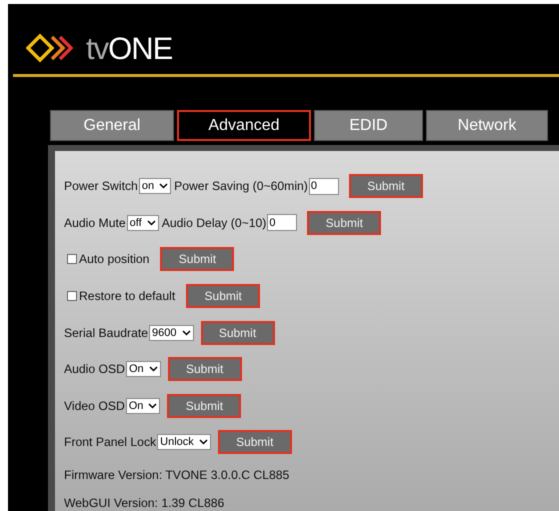 The image size is (559, 511). What do you see at coordinates (101, 186) in the screenshot?
I see `field-label: Power Switch` at bounding box center [101, 186].